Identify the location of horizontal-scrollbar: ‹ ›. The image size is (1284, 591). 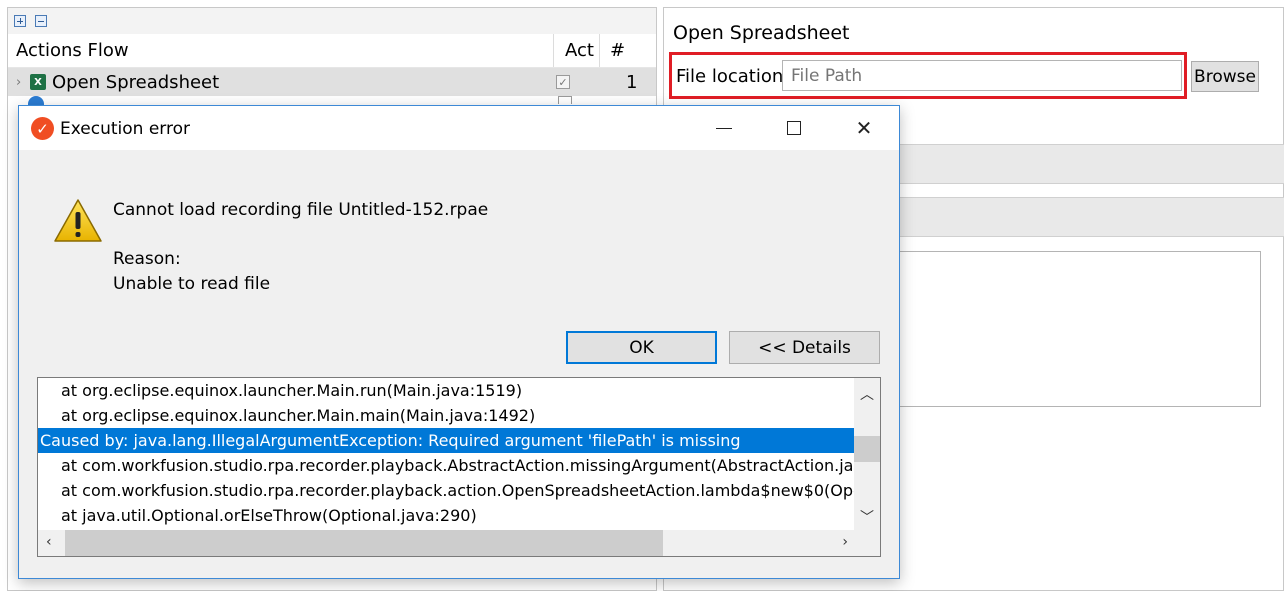
(447, 543).